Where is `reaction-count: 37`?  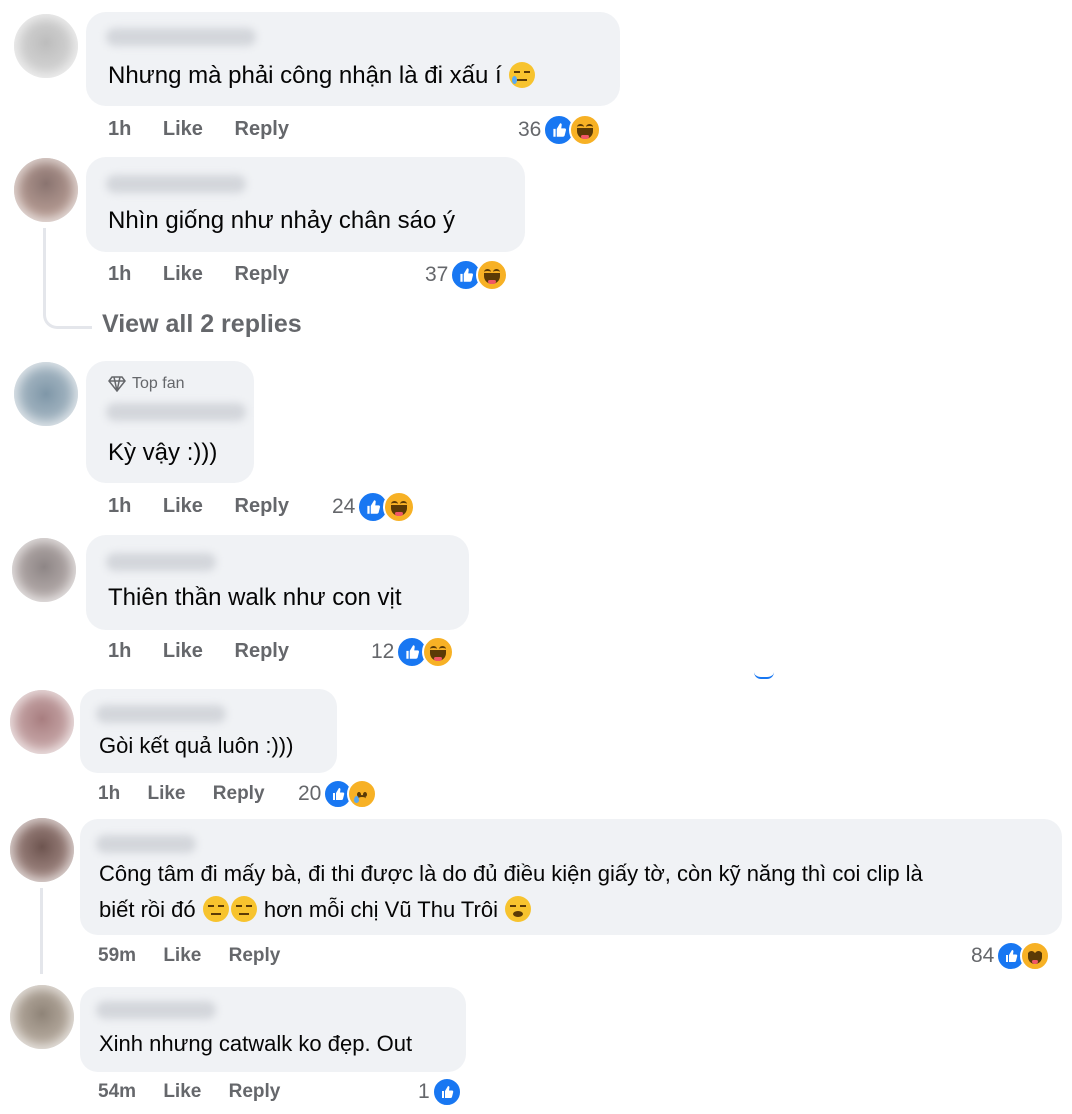
reaction-count: 37 is located at coordinates (437, 274).